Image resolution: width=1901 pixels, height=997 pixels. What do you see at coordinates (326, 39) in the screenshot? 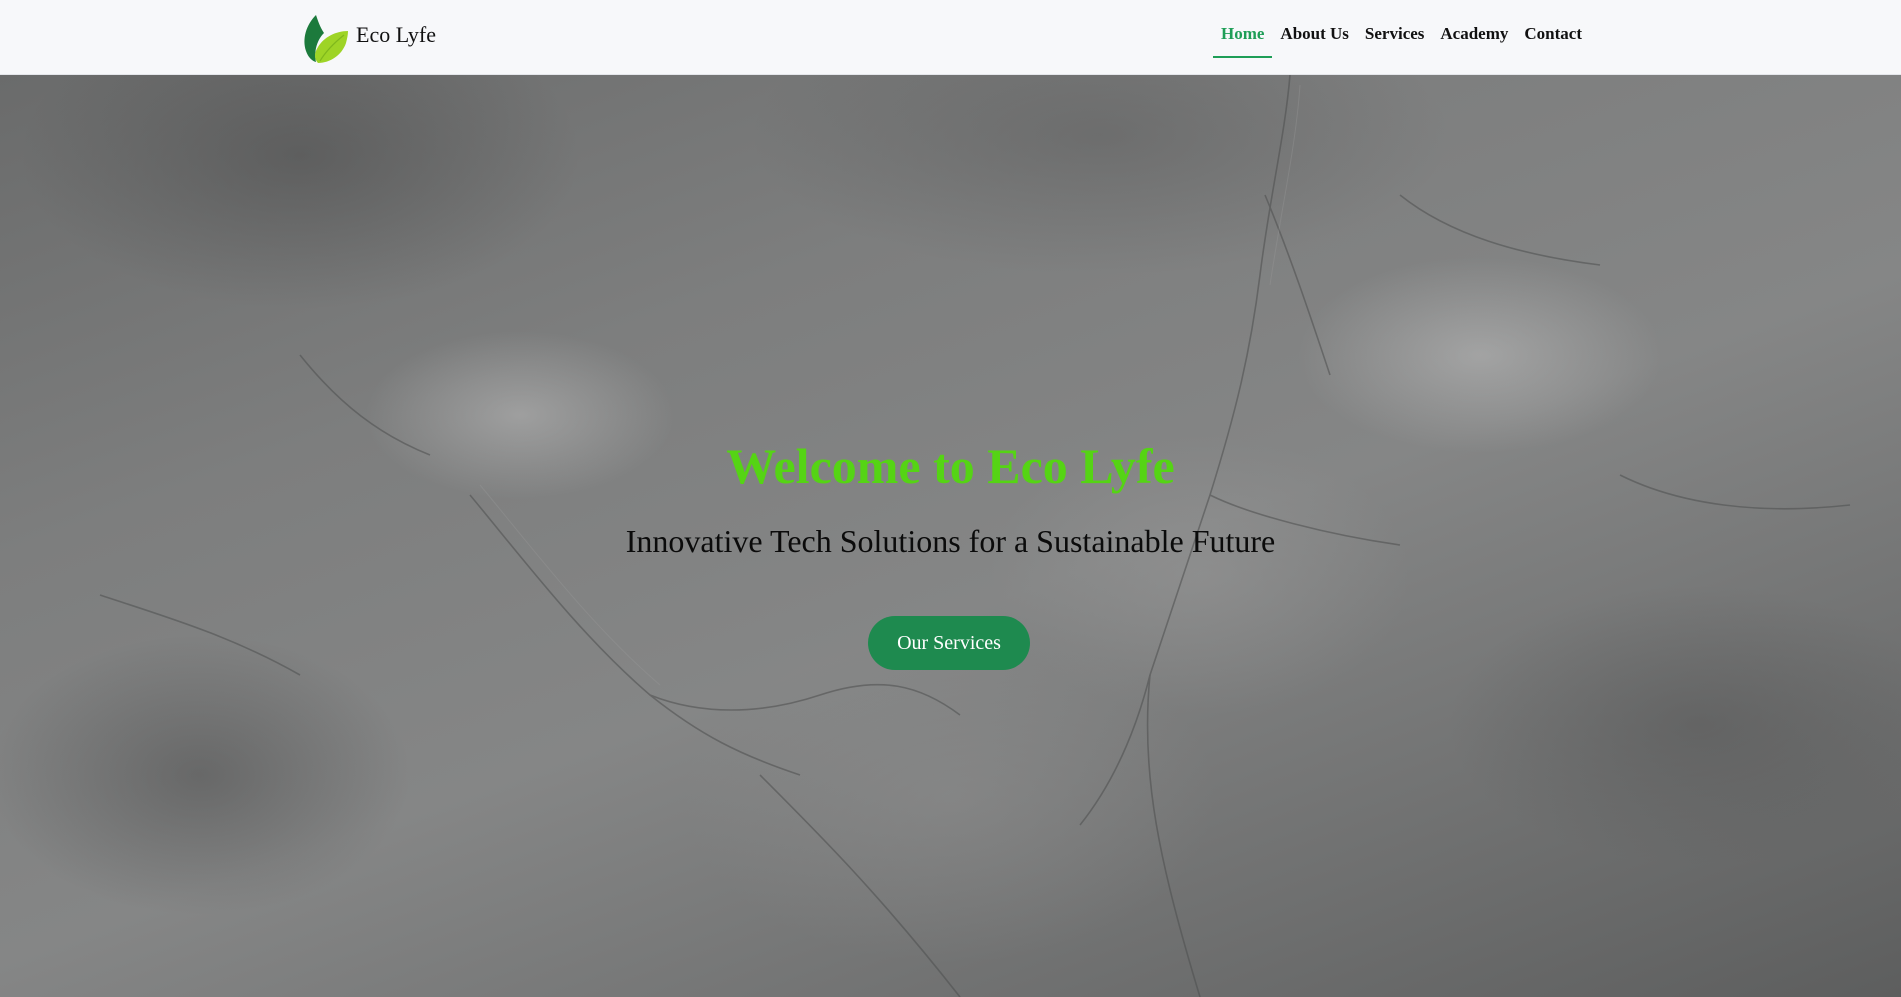
I see `leaf-icon` at bounding box center [326, 39].